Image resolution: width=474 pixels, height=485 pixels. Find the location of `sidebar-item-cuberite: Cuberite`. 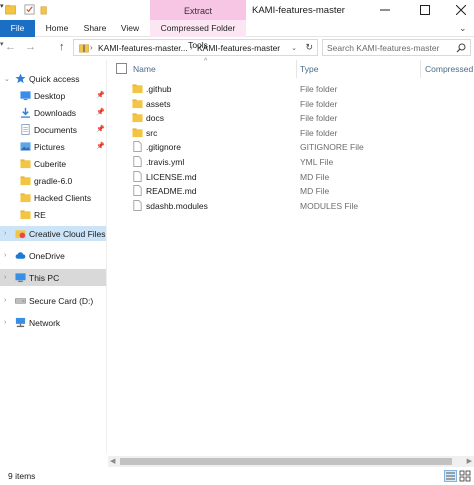

sidebar-item-cuberite: Cuberite is located at coordinates (53, 163).